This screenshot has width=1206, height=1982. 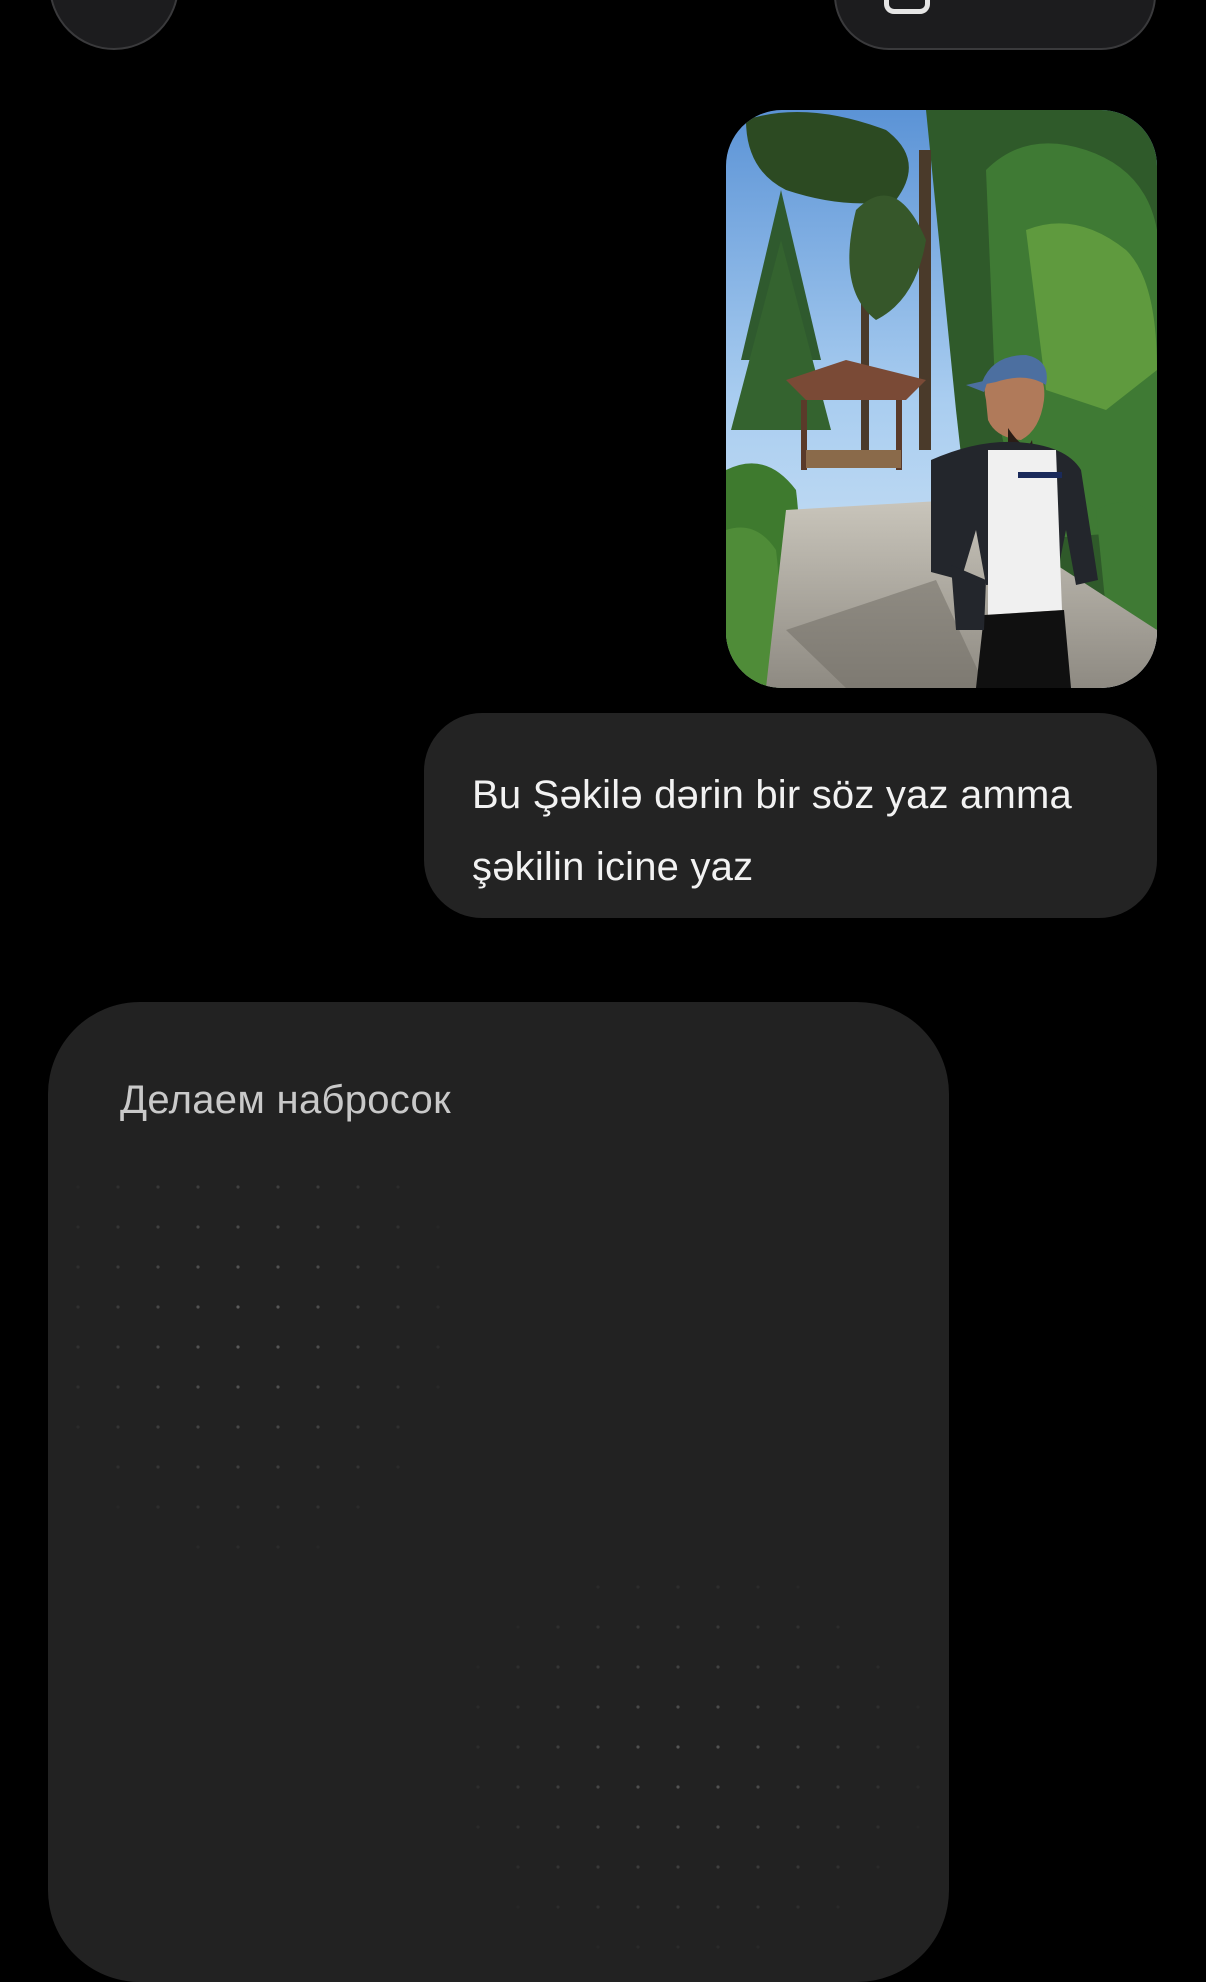 What do you see at coordinates (613, 867) in the screenshot?
I see `message-line-2: şəkilin icine yaz` at bounding box center [613, 867].